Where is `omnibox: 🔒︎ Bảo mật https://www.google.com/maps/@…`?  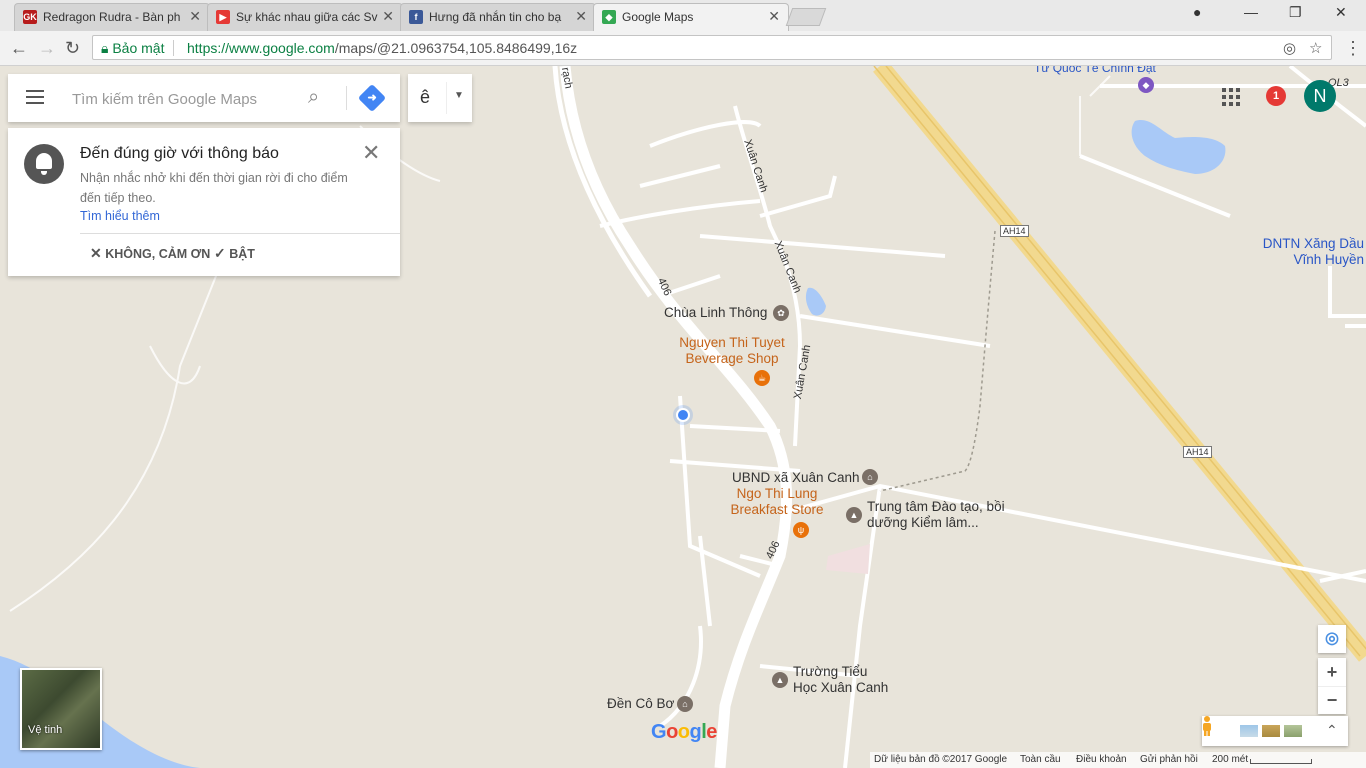
omnibox: 🔒︎ Bảo mật https://www.google.com/maps/@… is located at coordinates (712, 47).